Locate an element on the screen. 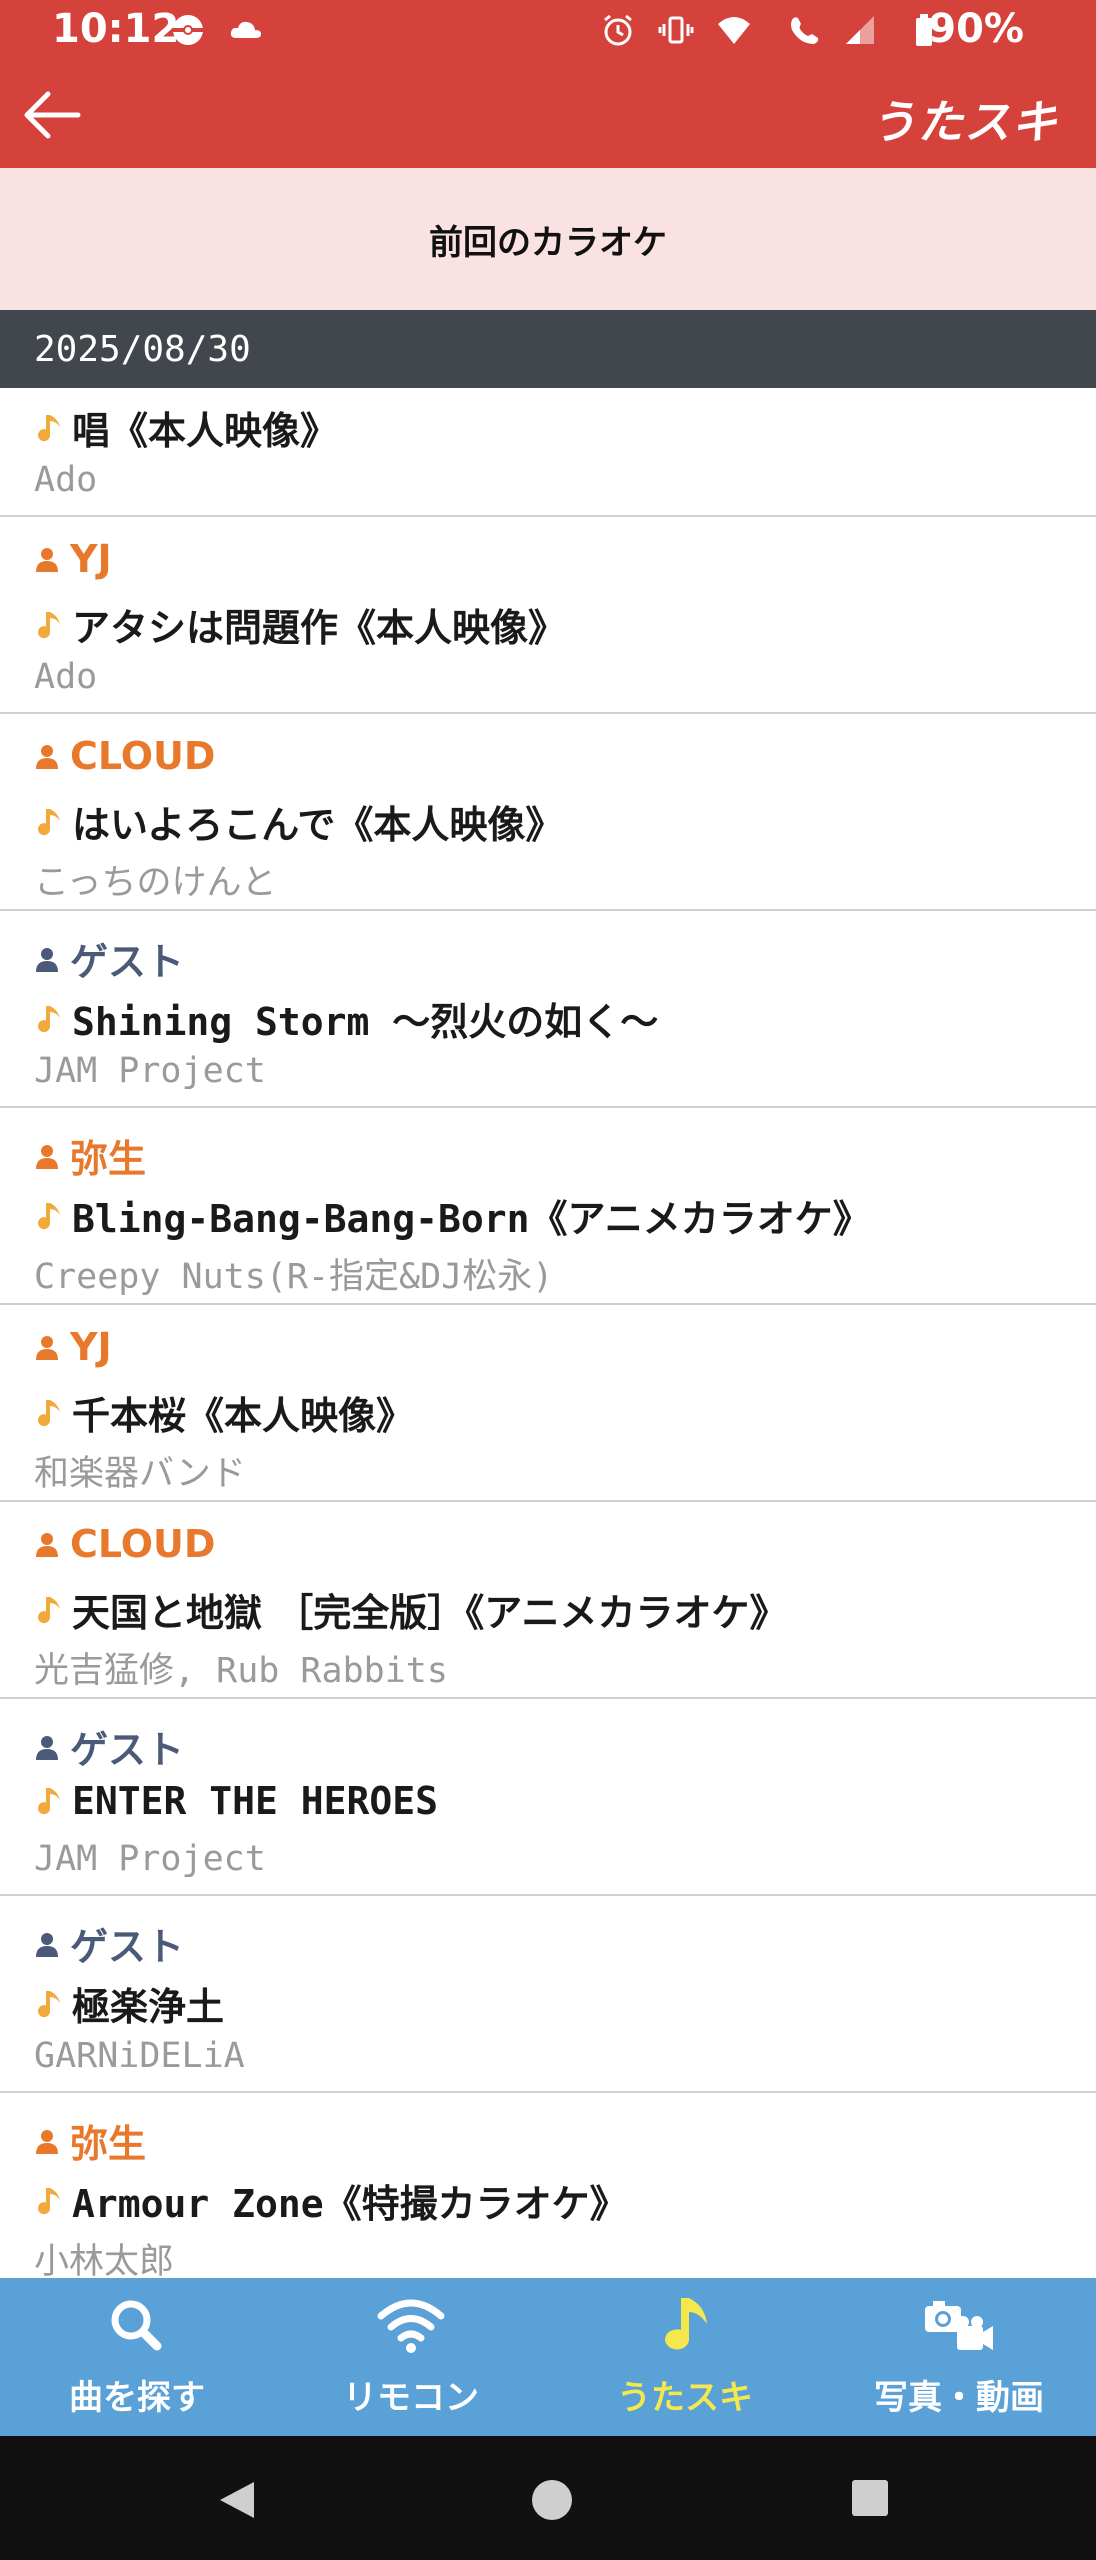 This screenshot has width=1096, height=2560. back-arrow-icon is located at coordinates (53, 115).